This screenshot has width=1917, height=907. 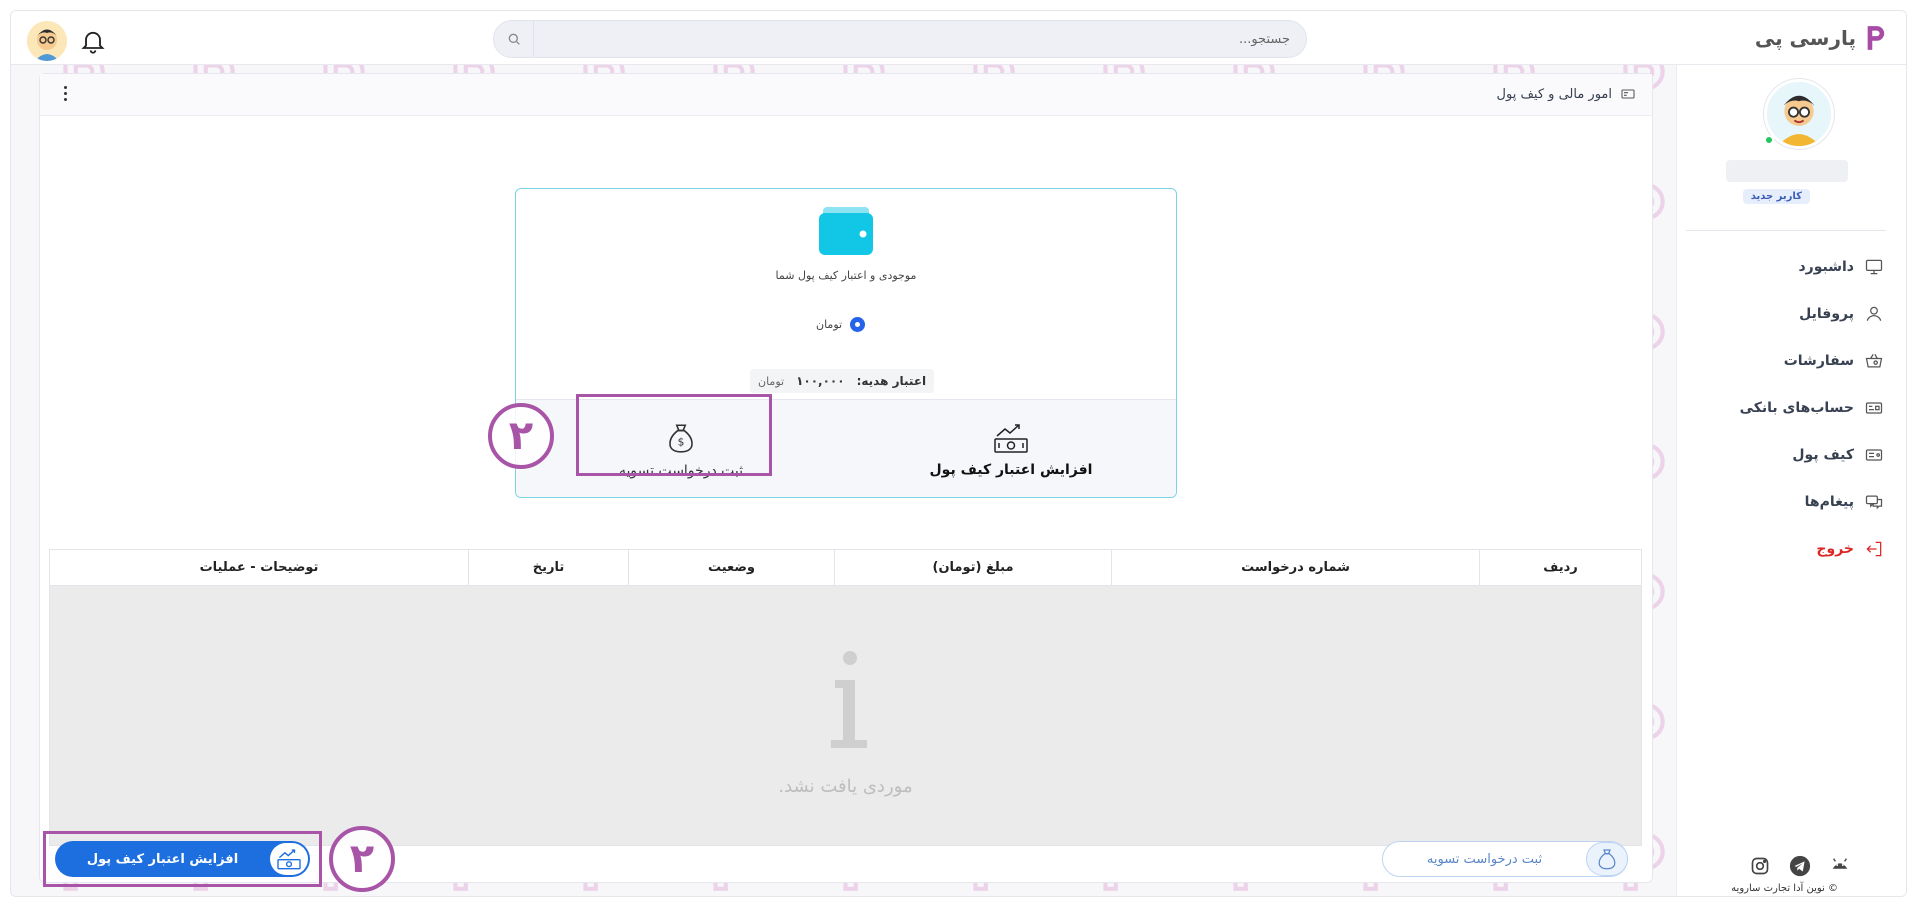 What do you see at coordinates (829, 324) in the screenshot?
I see `currency-label: تومان` at bounding box center [829, 324].